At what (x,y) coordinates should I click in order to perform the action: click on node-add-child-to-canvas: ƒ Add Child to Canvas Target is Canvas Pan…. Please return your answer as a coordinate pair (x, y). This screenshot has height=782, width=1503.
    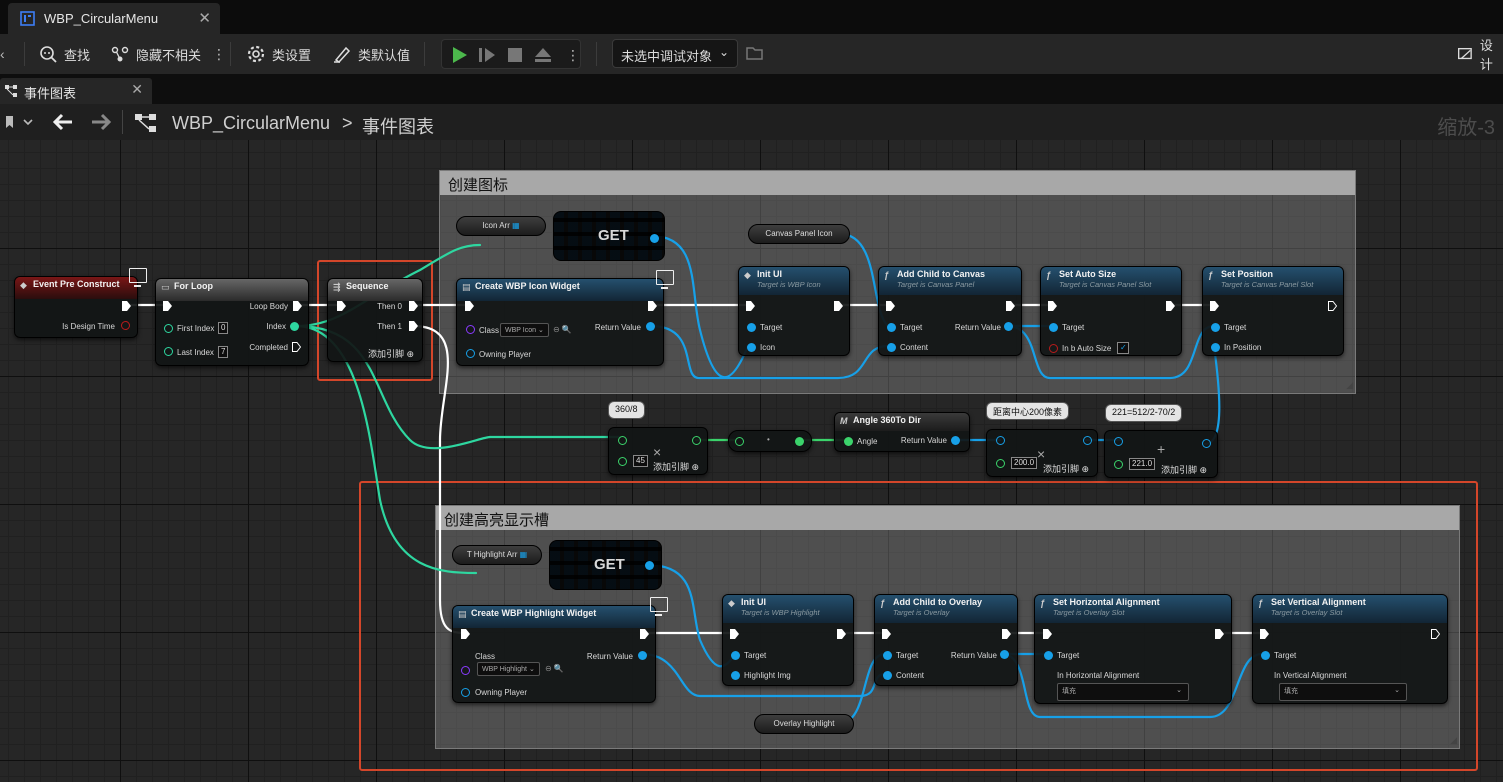
    Looking at the image, I should click on (950, 311).